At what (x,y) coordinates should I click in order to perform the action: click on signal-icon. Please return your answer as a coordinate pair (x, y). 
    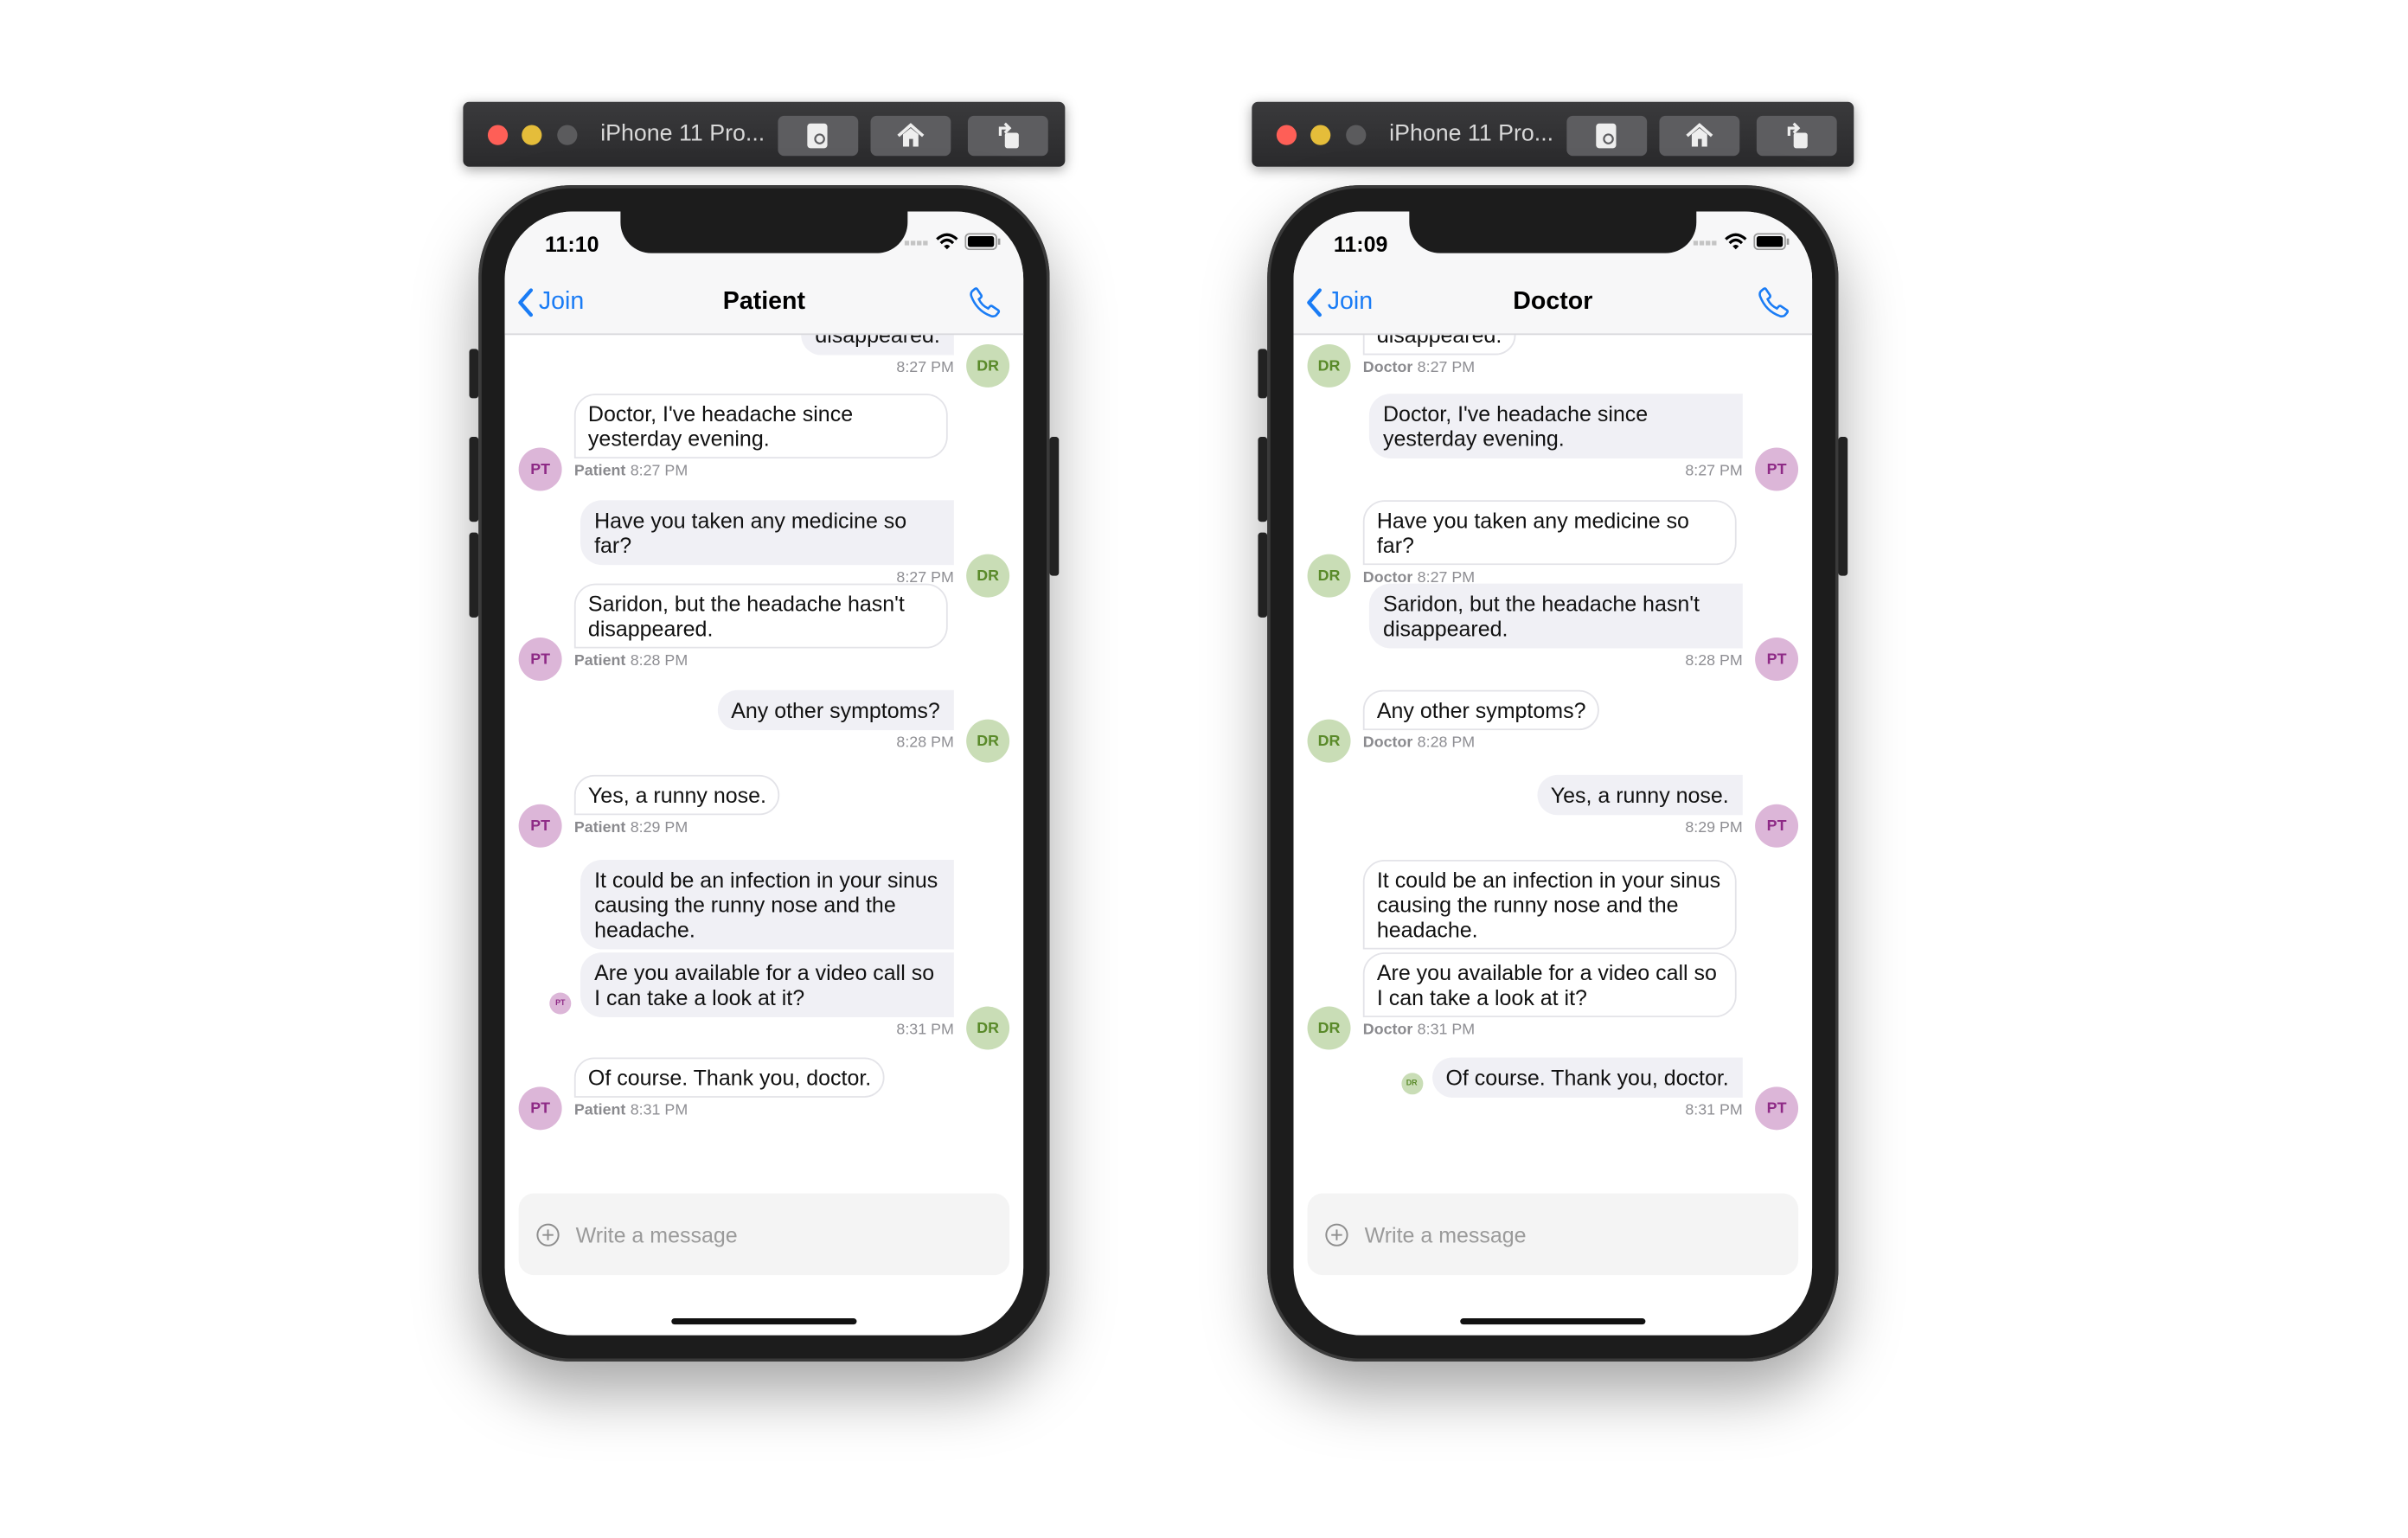
    Looking at the image, I should click on (1705, 242).